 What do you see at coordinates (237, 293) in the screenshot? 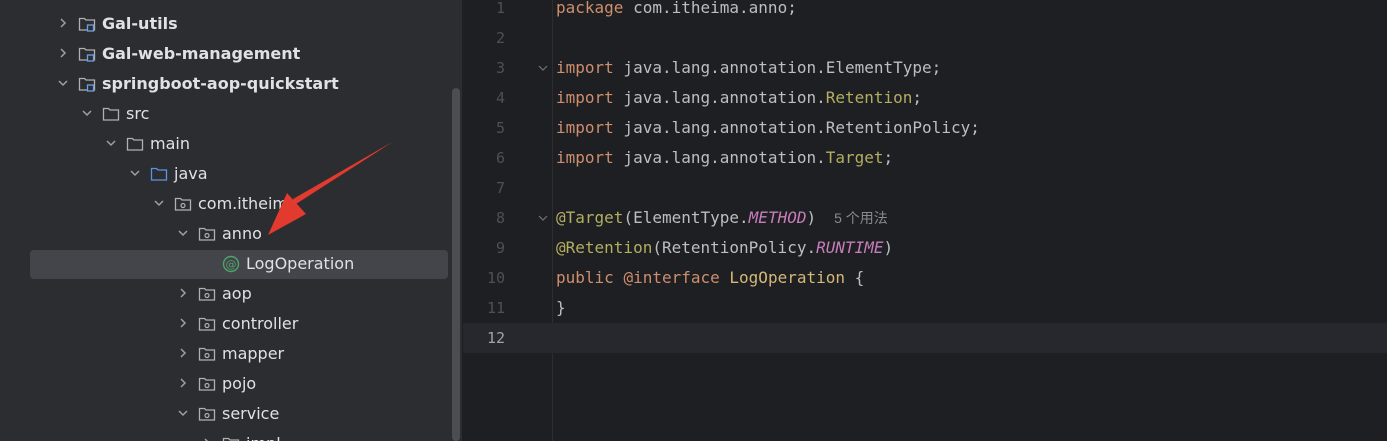
I see `tree-item-label: aop` at bounding box center [237, 293].